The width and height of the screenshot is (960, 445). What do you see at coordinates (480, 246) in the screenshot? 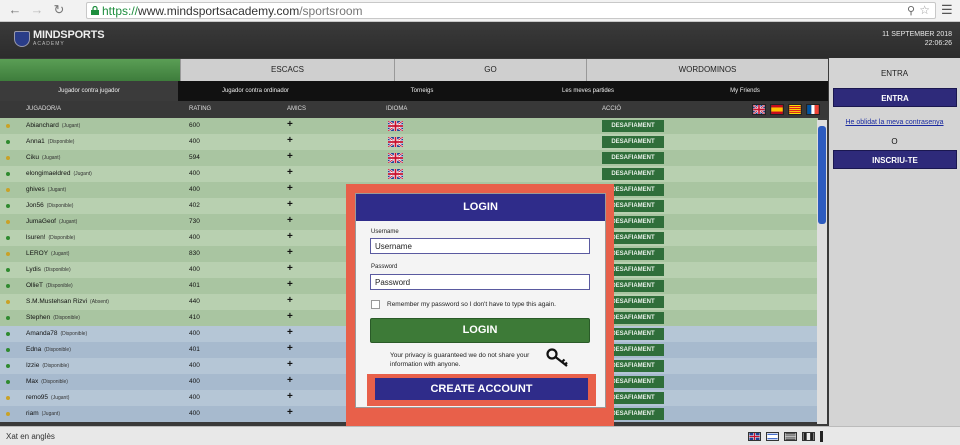
I see `username-input` at bounding box center [480, 246].